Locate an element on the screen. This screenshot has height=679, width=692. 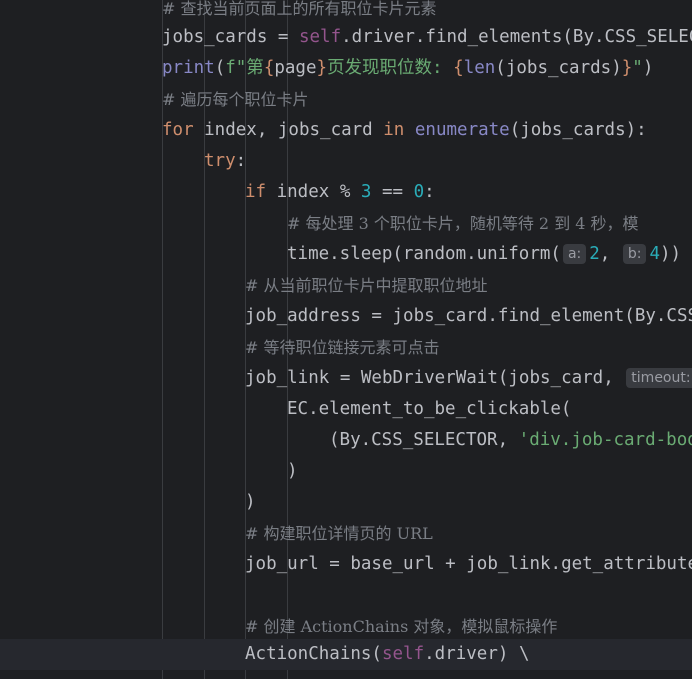
comment: # 从当前职位卡片中提取职位地址 is located at coordinates (366, 285).